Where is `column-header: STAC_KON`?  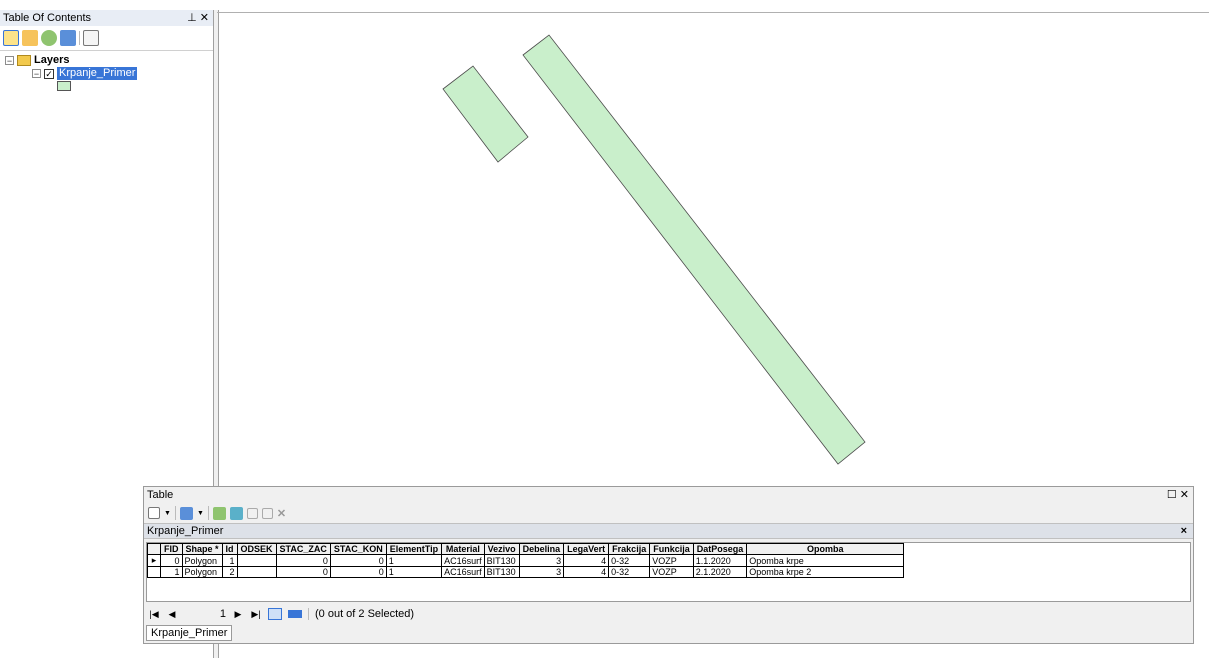 column-header: STAC_KON is located at coordinates (358, 549).